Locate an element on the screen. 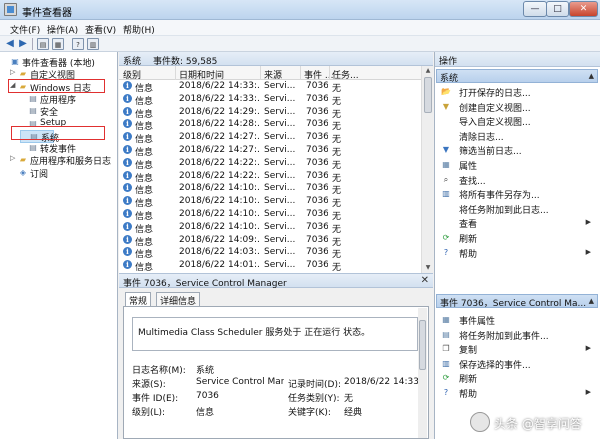 The height and width of the screenshot is (439, 600). forward-arrow-icon: ▶ is located at coordinates (23, 44).